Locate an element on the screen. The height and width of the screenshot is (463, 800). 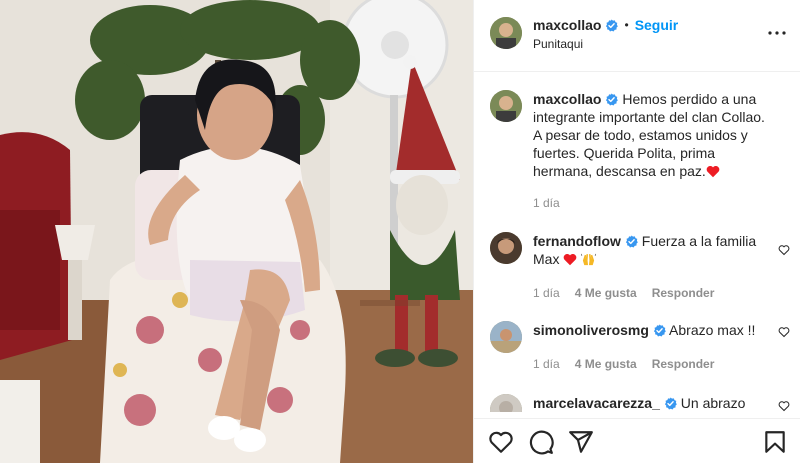
post-header: maxcollao • Seguir Punitaqui is located at coordinates (637, 36).